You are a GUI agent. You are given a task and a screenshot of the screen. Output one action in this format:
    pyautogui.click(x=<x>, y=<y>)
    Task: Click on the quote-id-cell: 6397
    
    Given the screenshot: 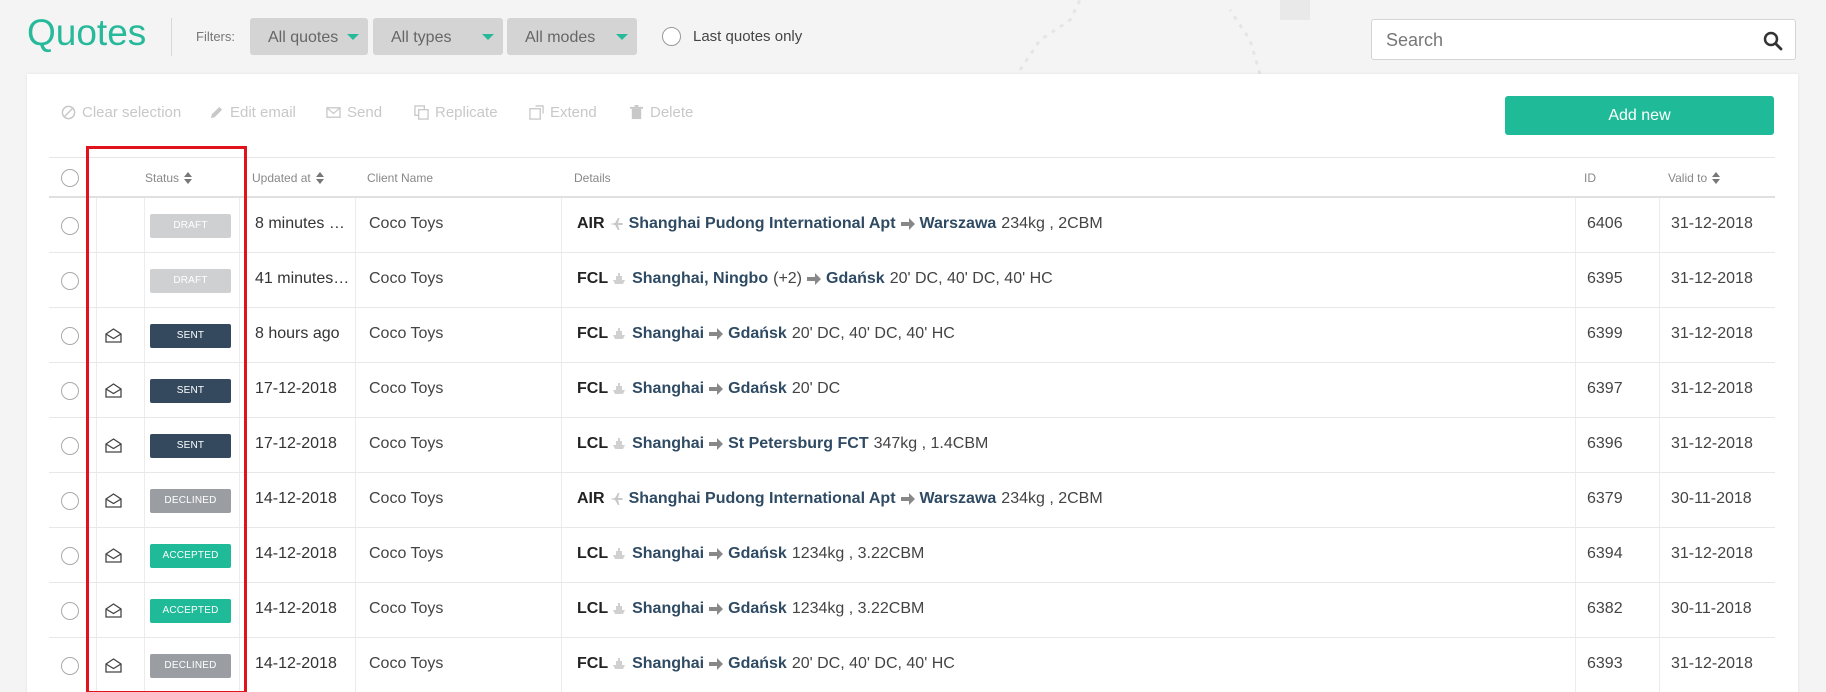 What is the action you would take?
    pyautogui.click(x=1605, y=388)
    